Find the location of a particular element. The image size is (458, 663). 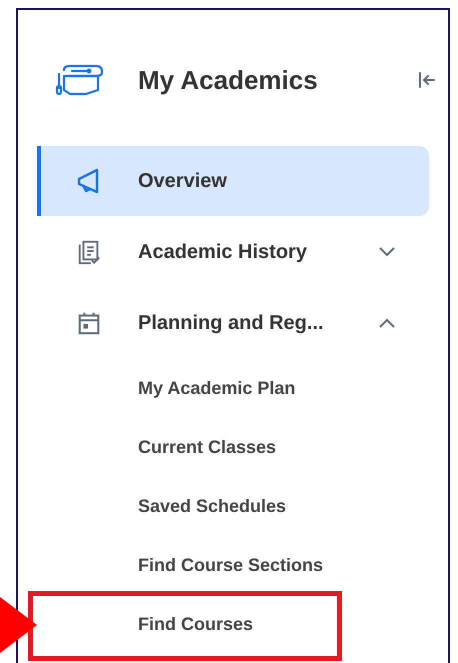

graduation-cap-icon is located at coordinates (79, 80).